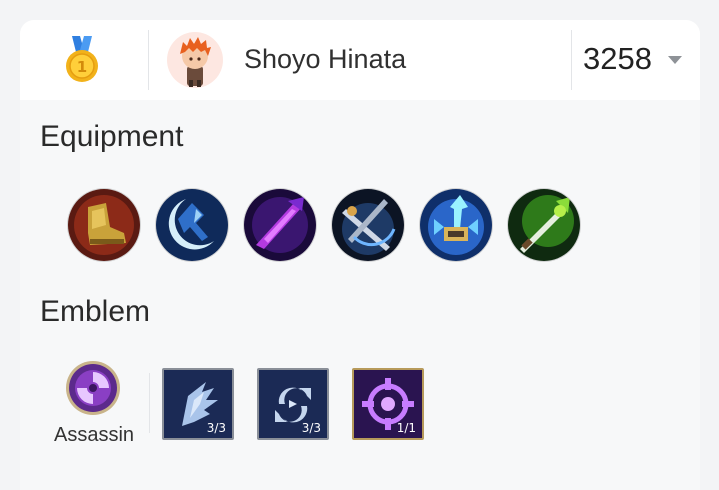 This screenshot has width=719, height=490. What do you see at coordinates (675, 60) in the screenshot?
I see `chevron-down-icon` at bounding box center [675, 60].